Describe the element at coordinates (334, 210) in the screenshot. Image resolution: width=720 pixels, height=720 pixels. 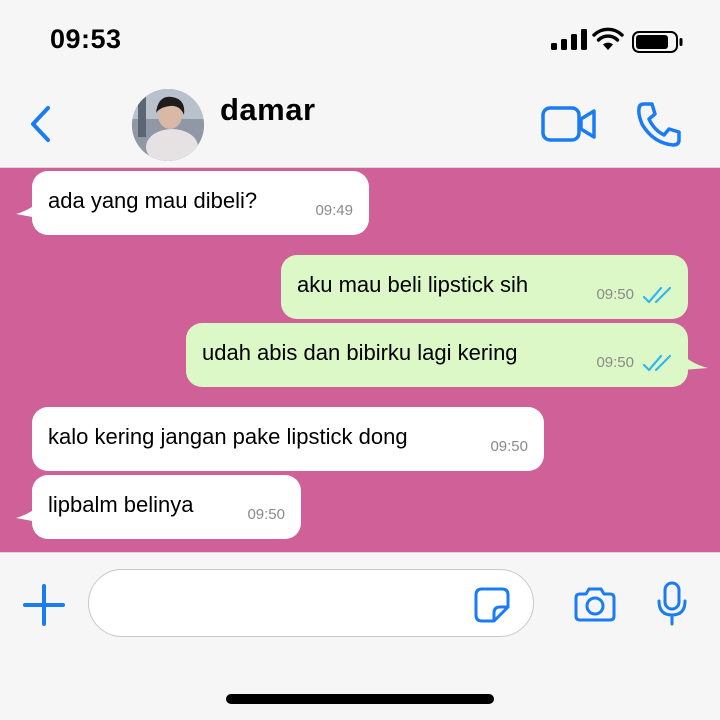
I see `message-time: 09:49` at that location.